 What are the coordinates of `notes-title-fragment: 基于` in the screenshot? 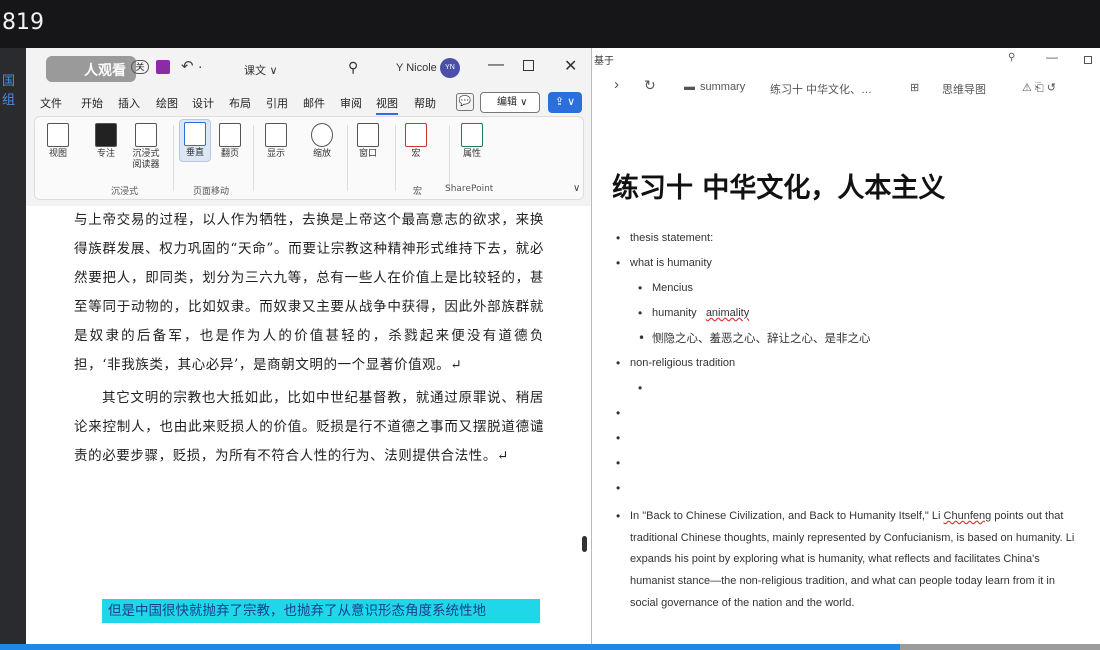 It's located at (604, 61).